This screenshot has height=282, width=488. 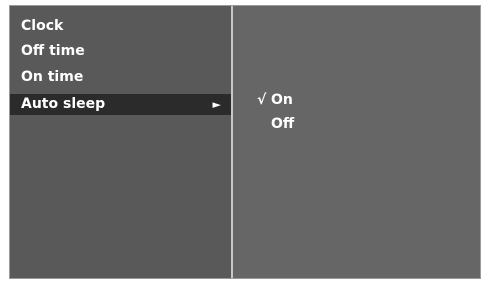 What do you see at coordinates (120, 77) in the screenshot?
I see `menu-item-on-time: On time` at bounding box center [120, 77].